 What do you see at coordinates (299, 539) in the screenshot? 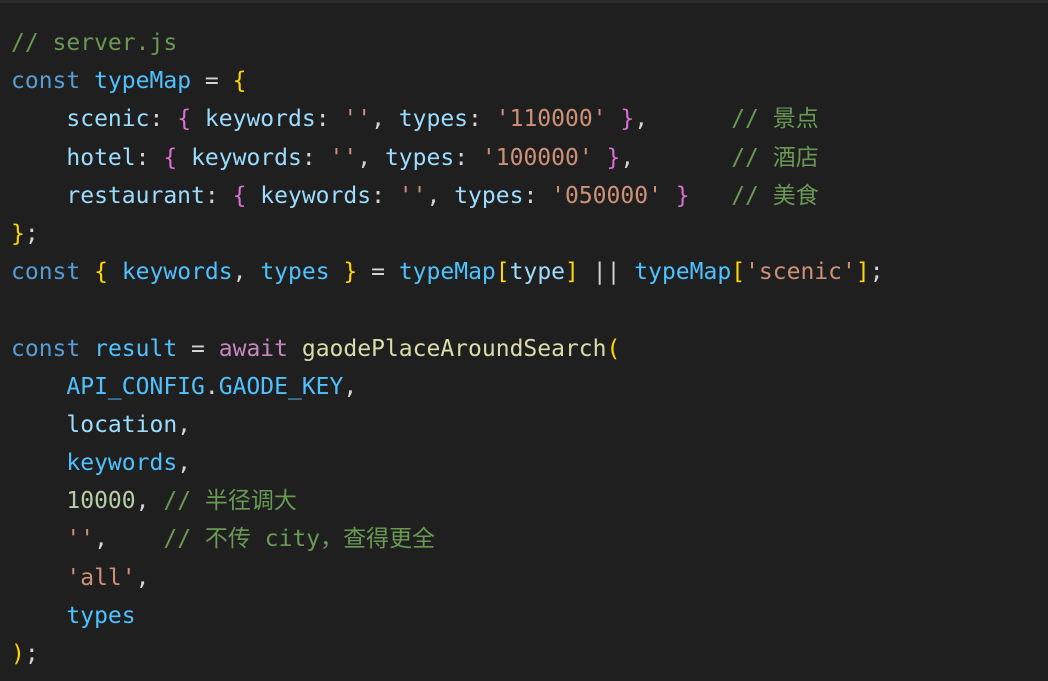
I see `code-token-comment: // 不传 city，查得更全` at bounding box center [299, 539].